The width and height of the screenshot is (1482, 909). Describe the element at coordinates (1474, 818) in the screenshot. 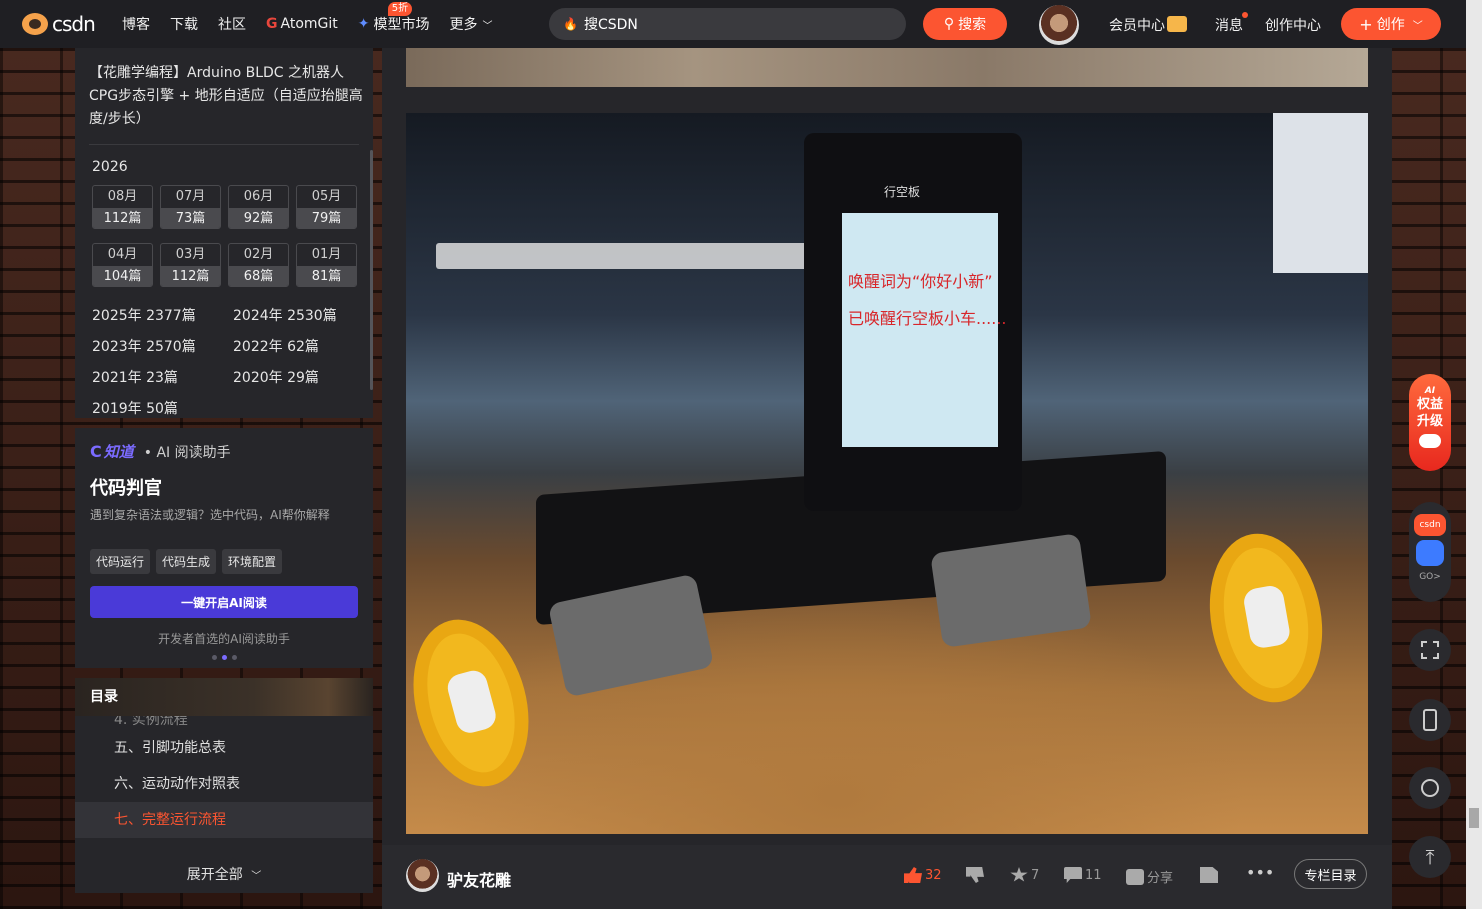

I see `scrollbar-thumb` at that location.